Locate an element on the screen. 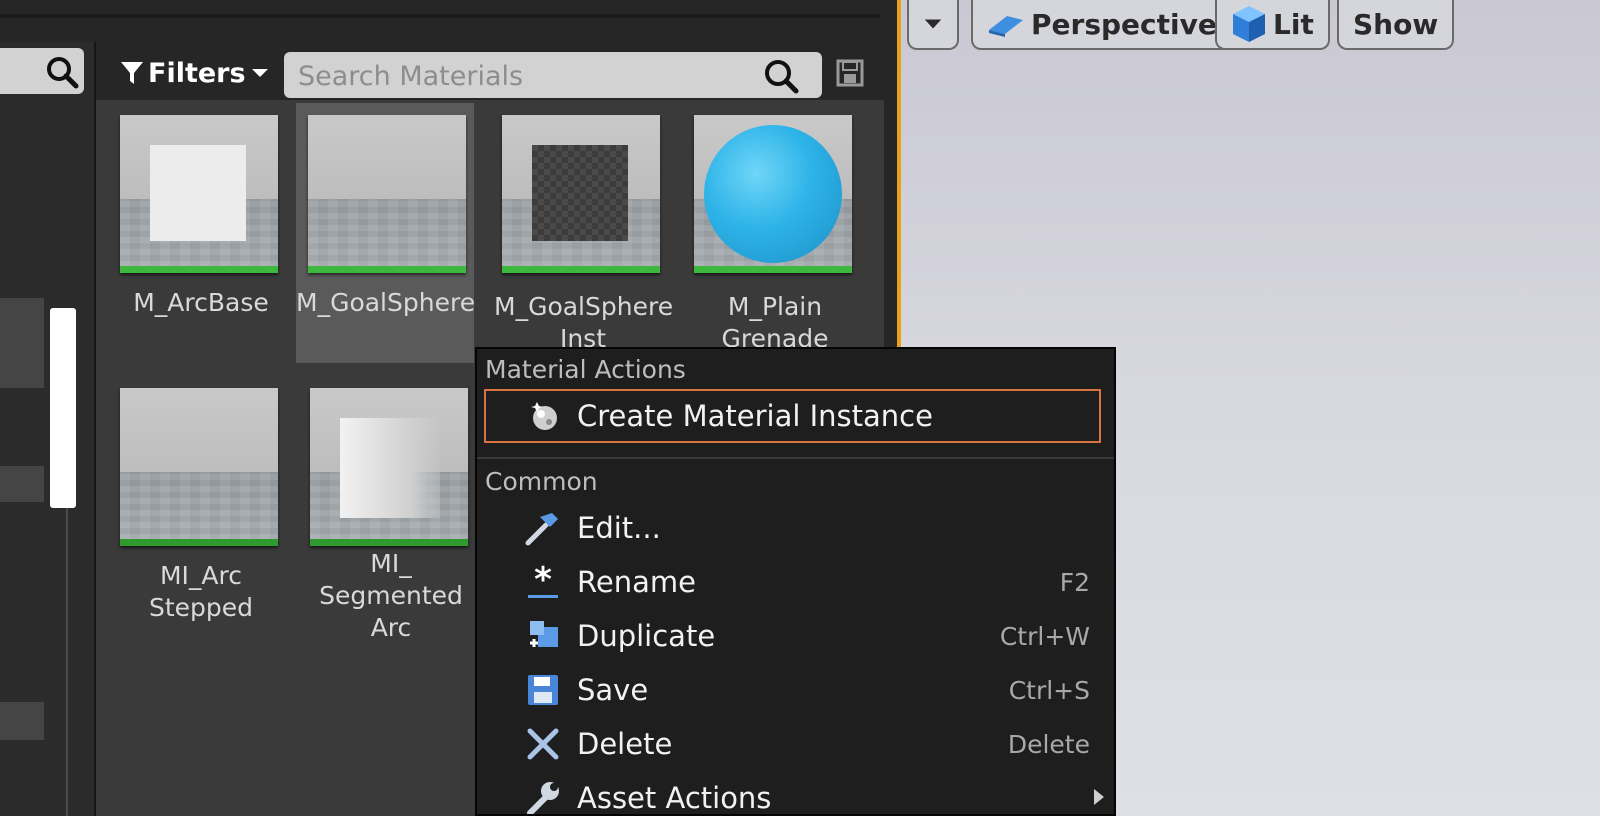 This screenshot has height=816, width=1600. lit-cube-icon is located at coordinates (1249, 24).